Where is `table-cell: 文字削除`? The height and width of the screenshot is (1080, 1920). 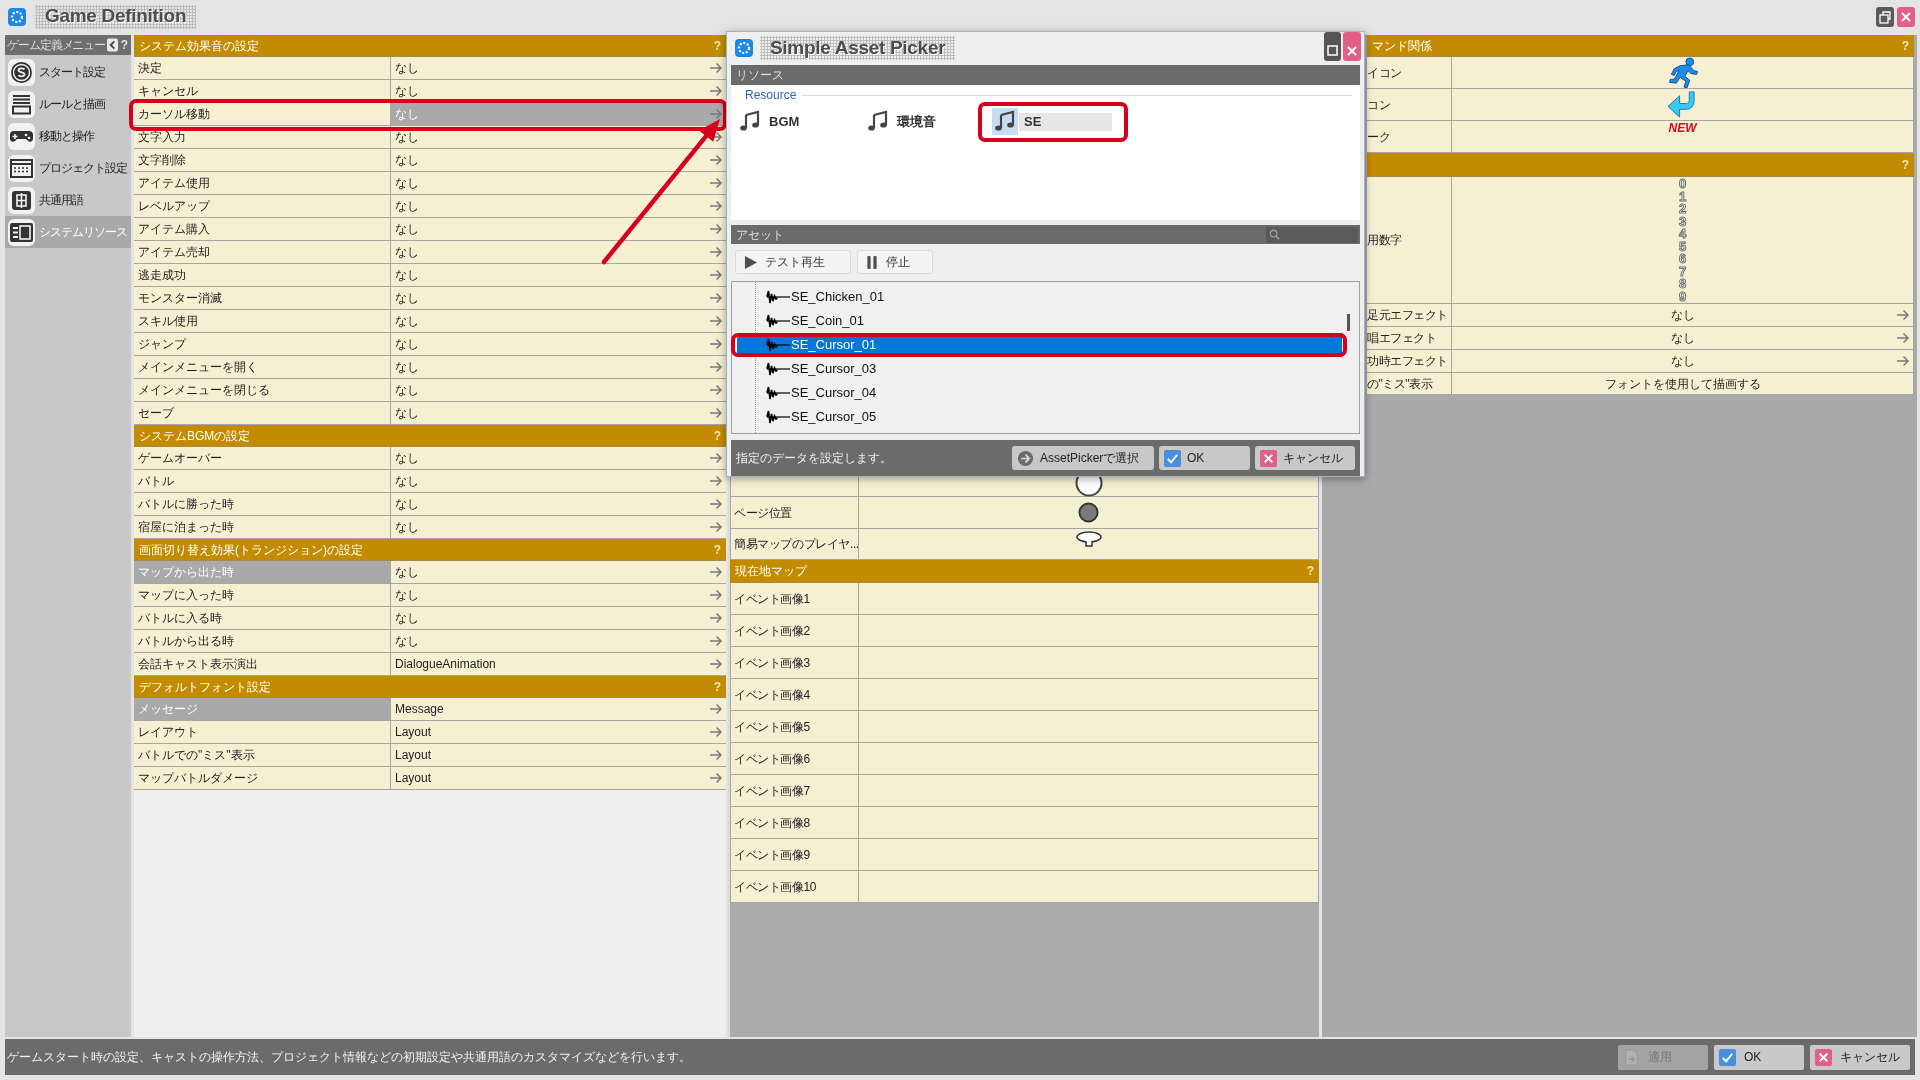 table-cell: 文字削除 is located at coordinates (262, 160).